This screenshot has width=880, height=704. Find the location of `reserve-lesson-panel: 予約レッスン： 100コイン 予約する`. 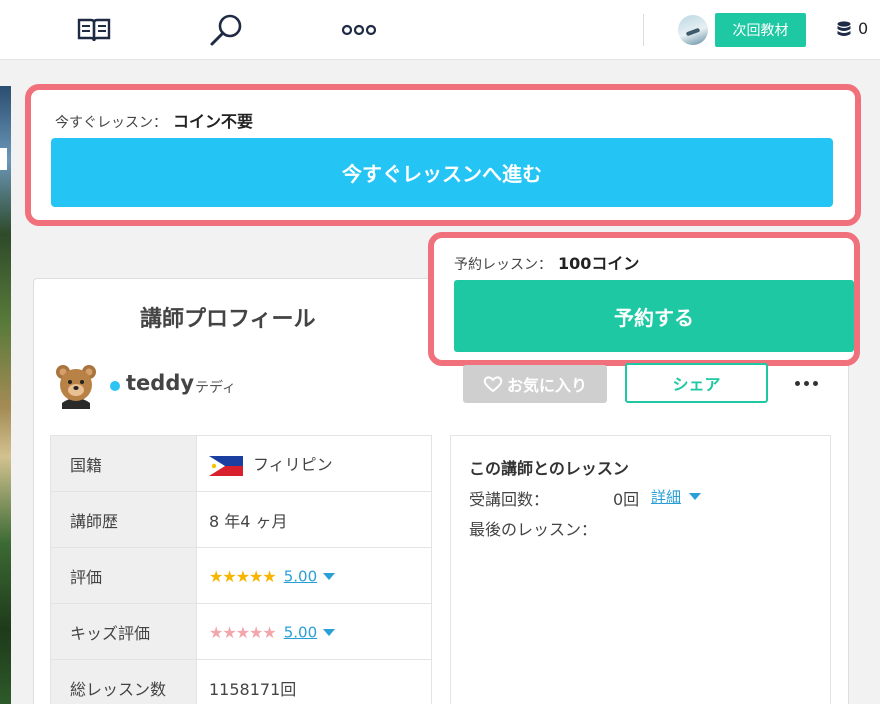

reserve-lesson-panel: 予約レッスン： 100コイン 予約する is located at coordinates (644, 299).